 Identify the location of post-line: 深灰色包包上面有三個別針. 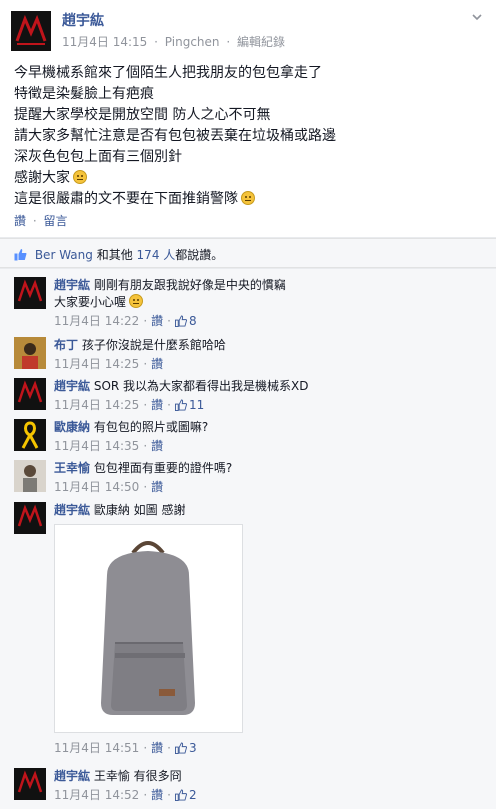
(98, 157).